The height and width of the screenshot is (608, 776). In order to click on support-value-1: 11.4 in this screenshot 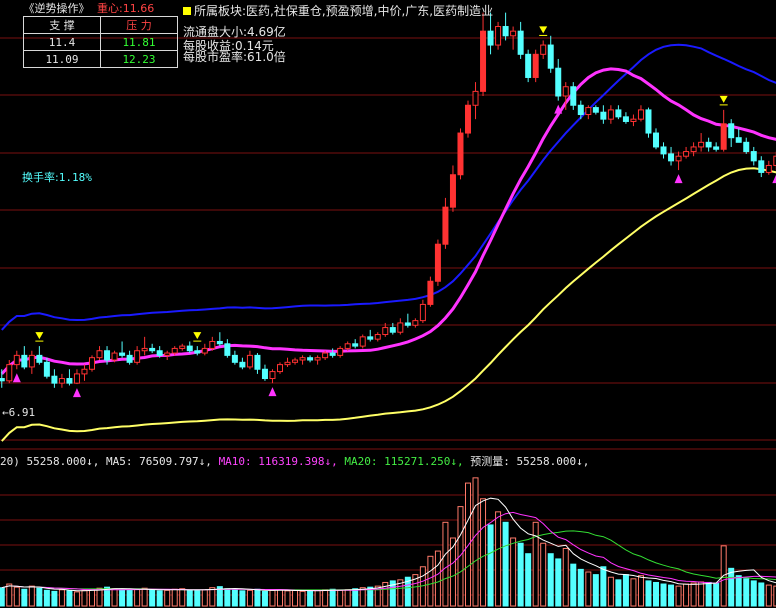, I will do `click(62, 42)`.